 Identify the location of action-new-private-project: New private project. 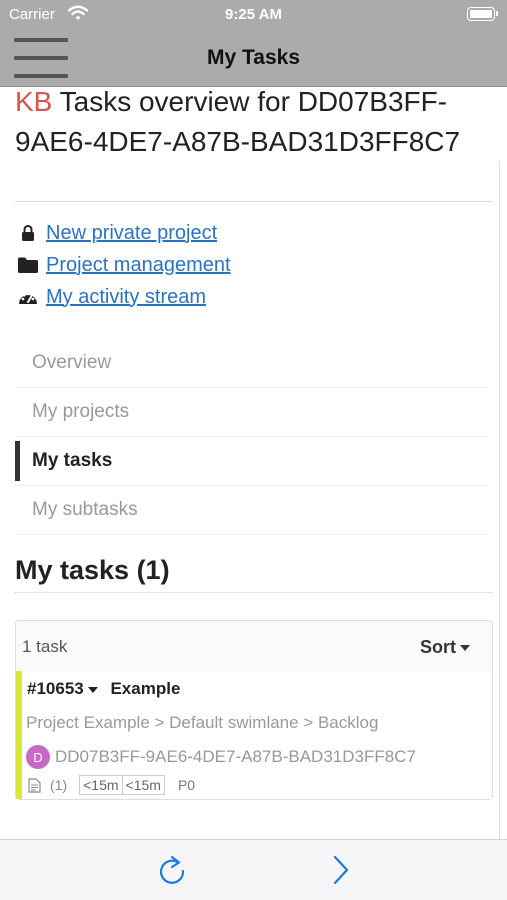
(123, 233).